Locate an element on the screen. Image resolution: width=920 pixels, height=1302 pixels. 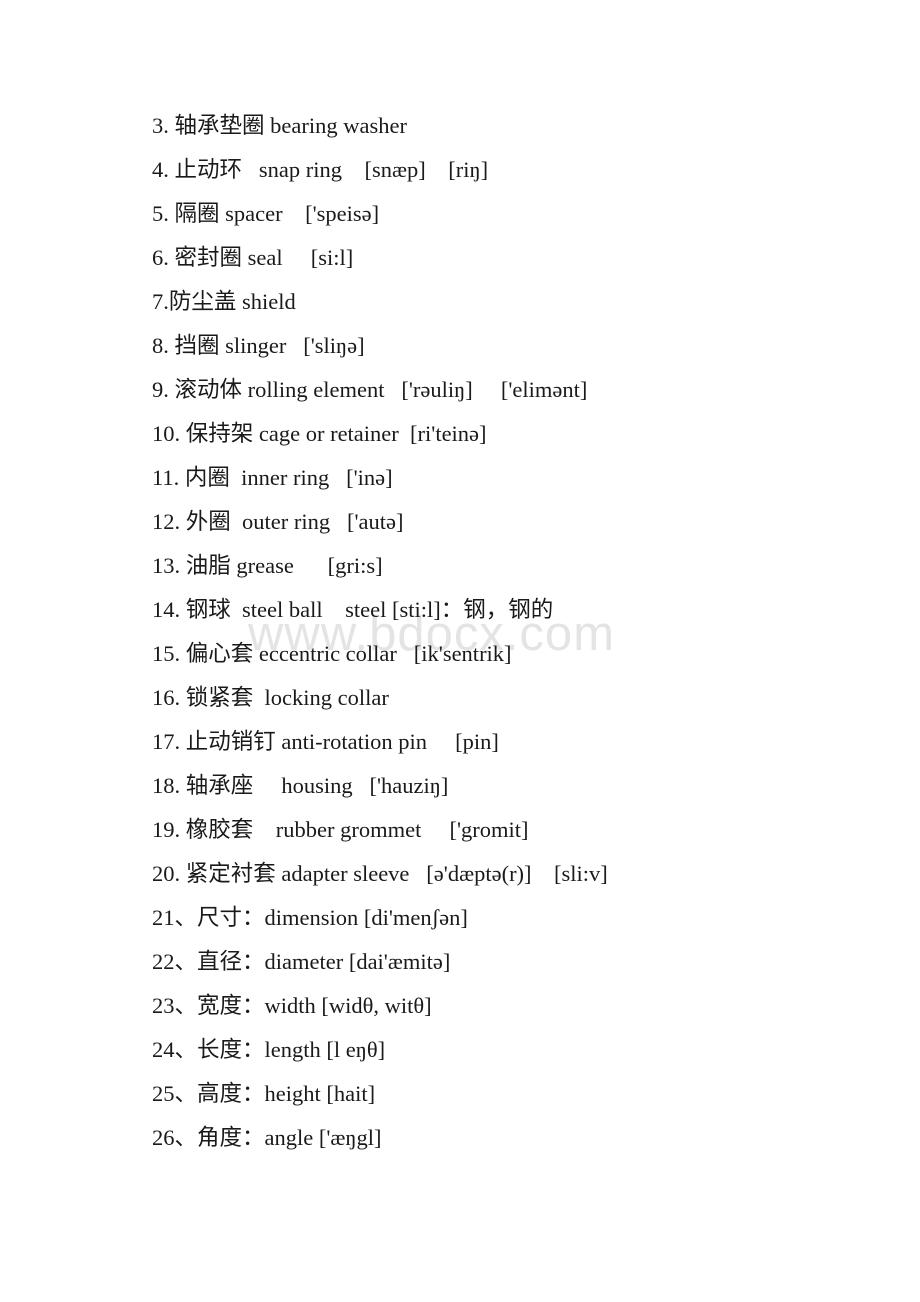
list-item: 15. 偏心套 eccentric collar [ik'sentrik] is located at coordinates (332, 653).